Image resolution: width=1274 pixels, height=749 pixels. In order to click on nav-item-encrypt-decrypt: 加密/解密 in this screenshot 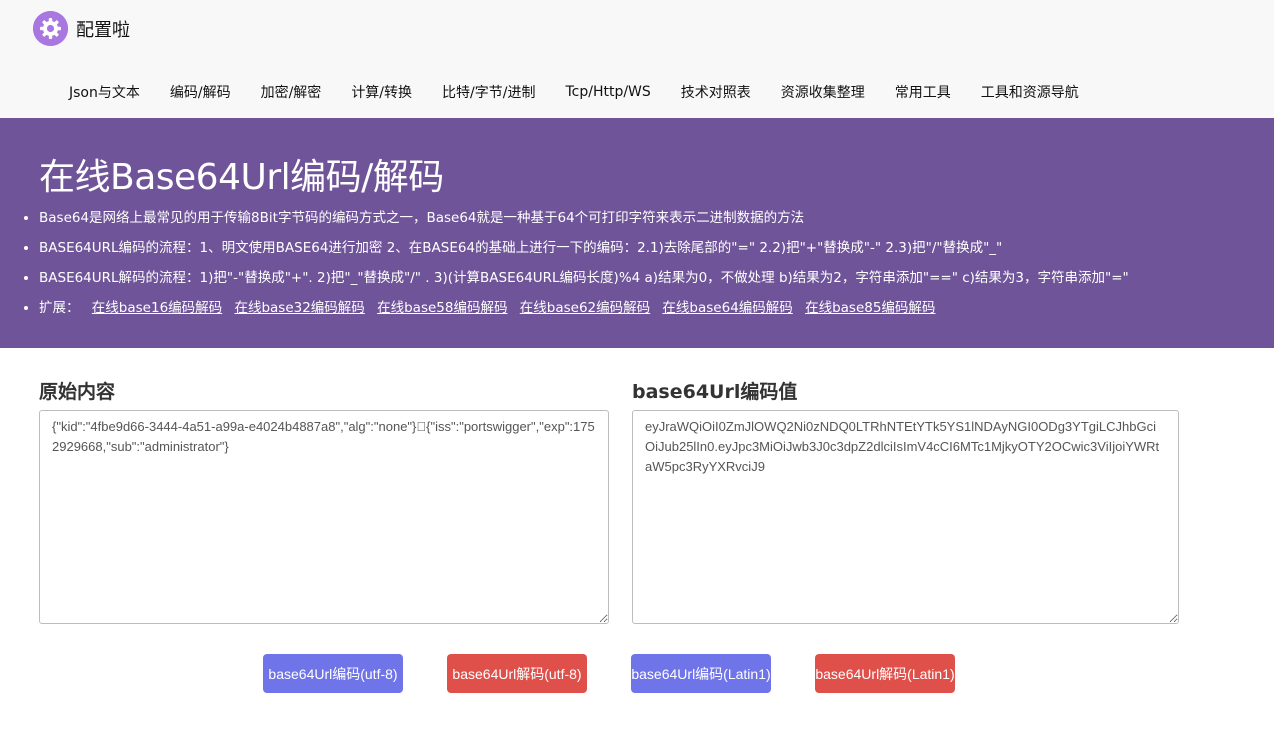, I will do `click(291, 92)`.